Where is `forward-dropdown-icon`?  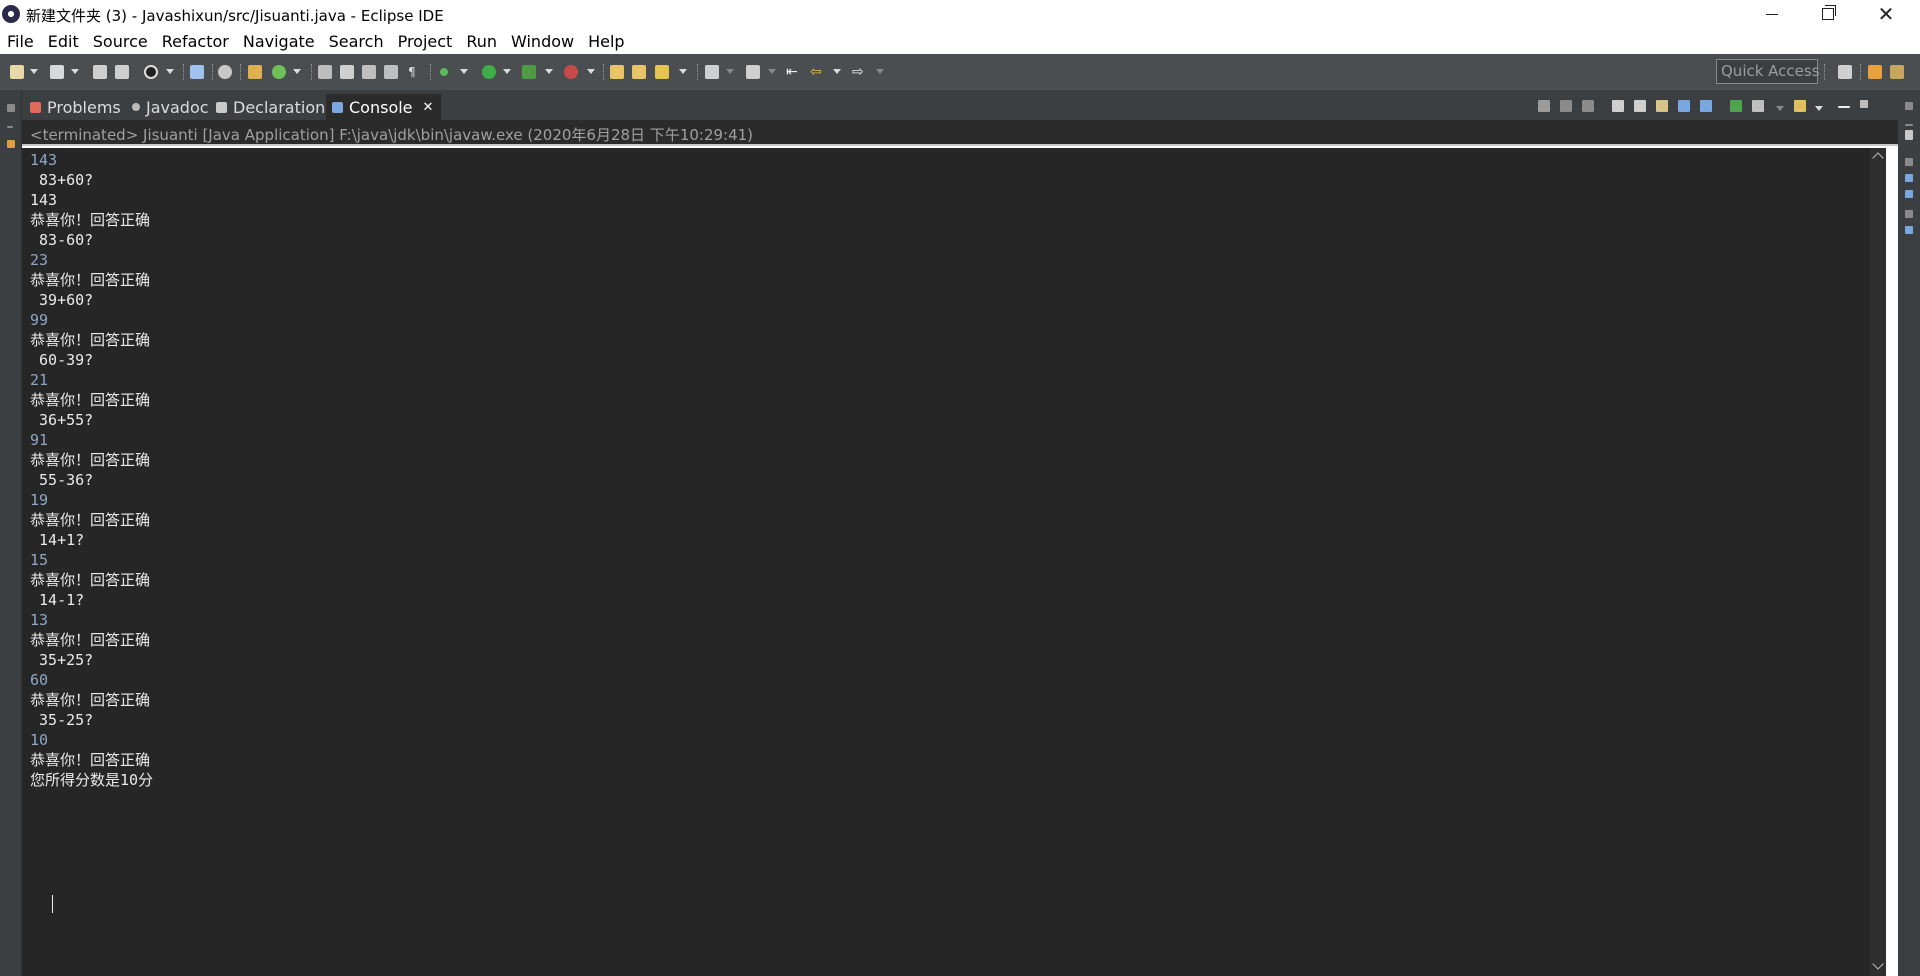
forward-dropdown-icon is located at coordinates (880, 71).